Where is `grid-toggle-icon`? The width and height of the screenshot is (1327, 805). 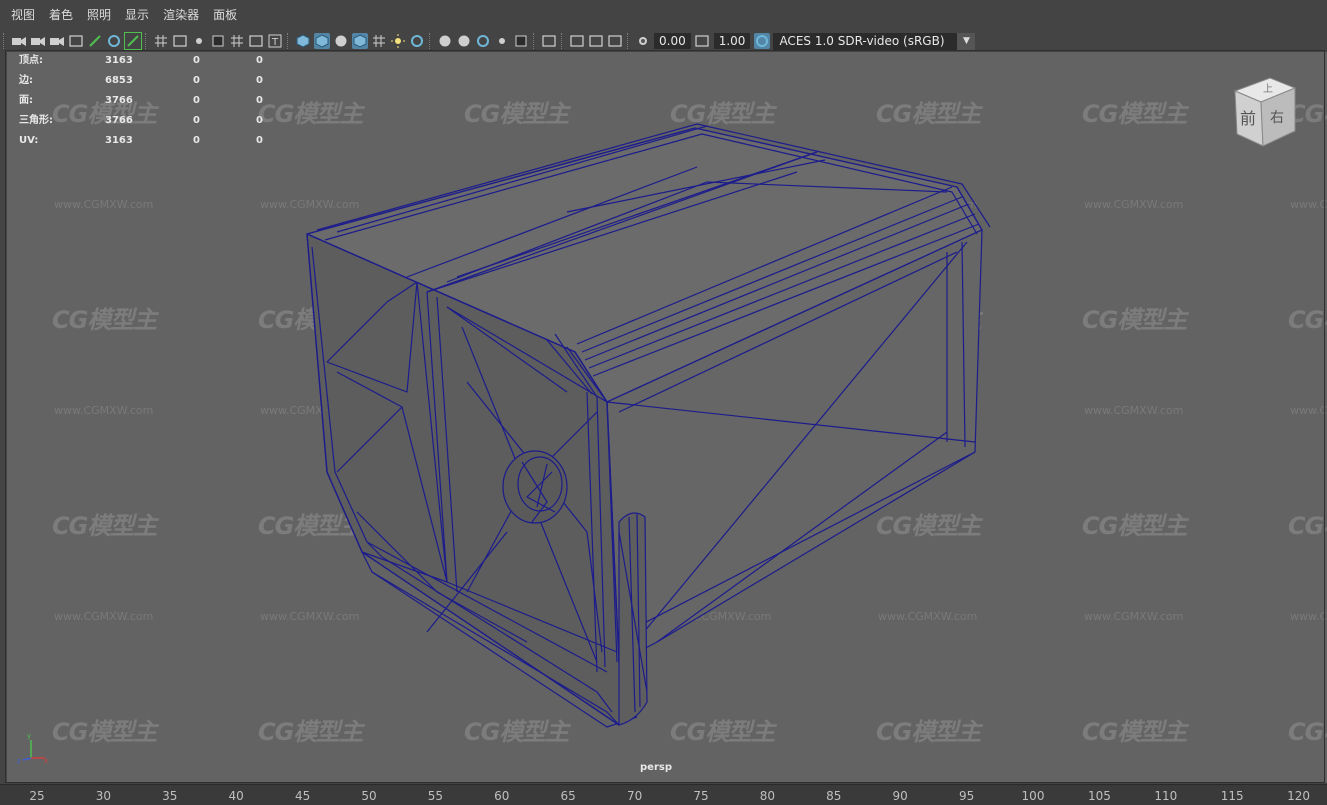 grid-toggle-icon is located at coordinates (161, 41).